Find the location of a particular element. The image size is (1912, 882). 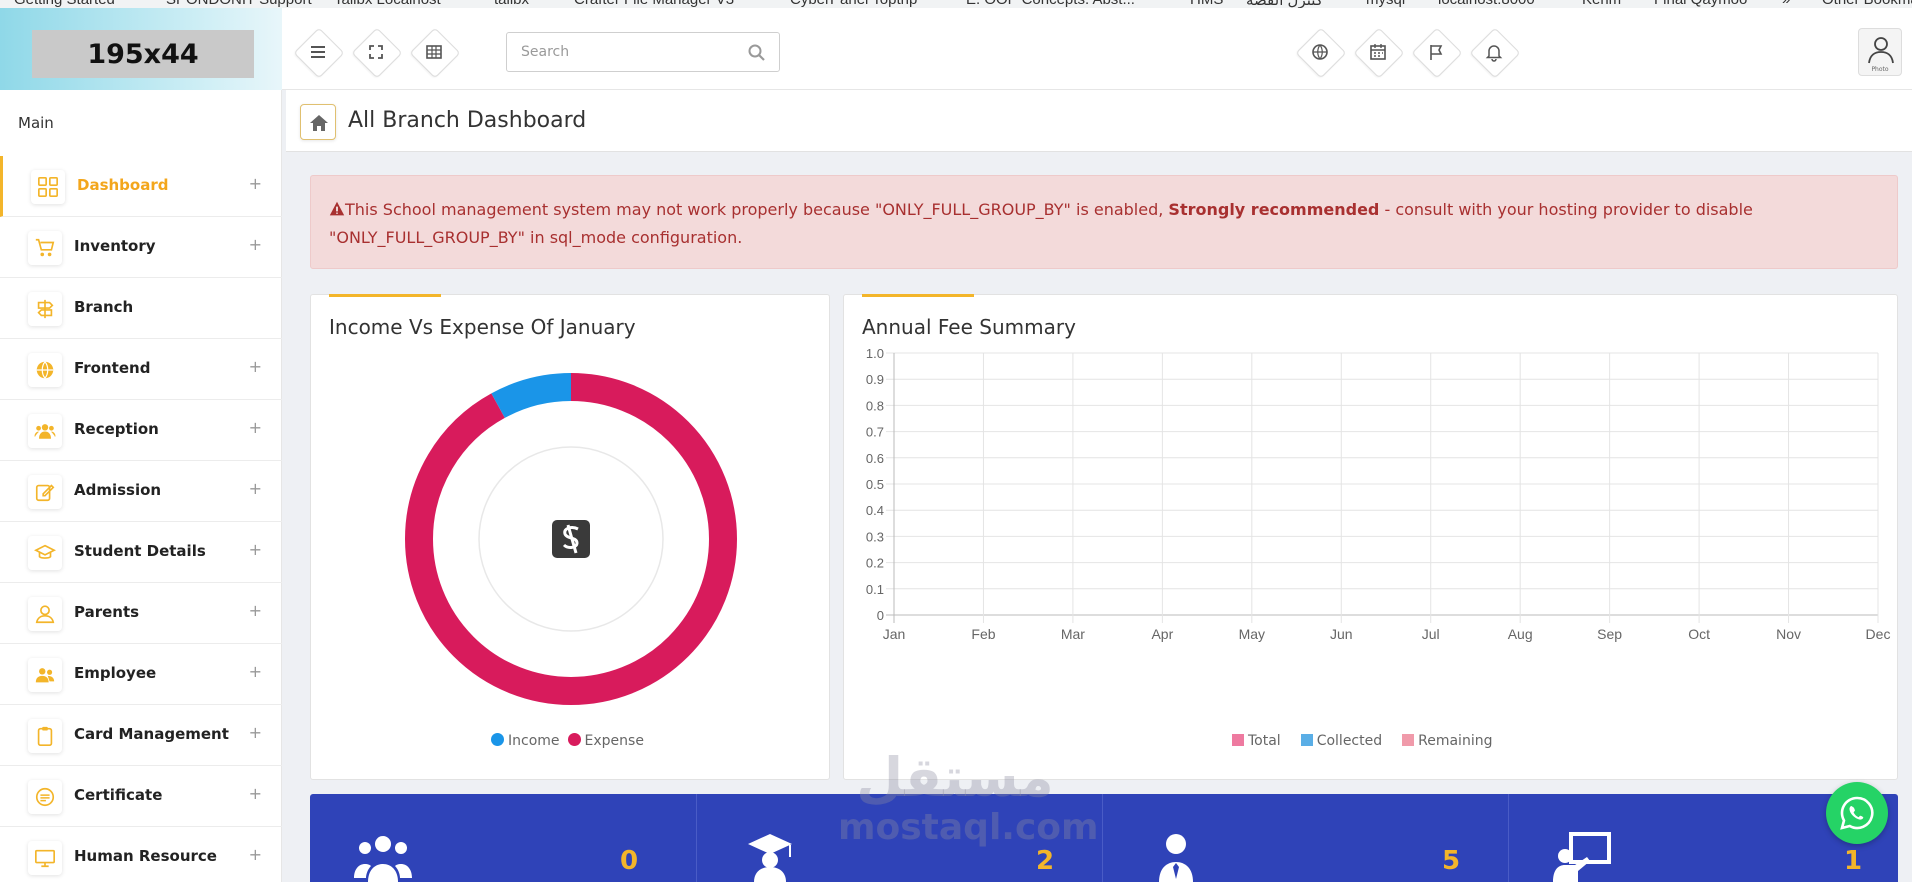

x-tick-label: Oct is located at coordinates (1699, 634).